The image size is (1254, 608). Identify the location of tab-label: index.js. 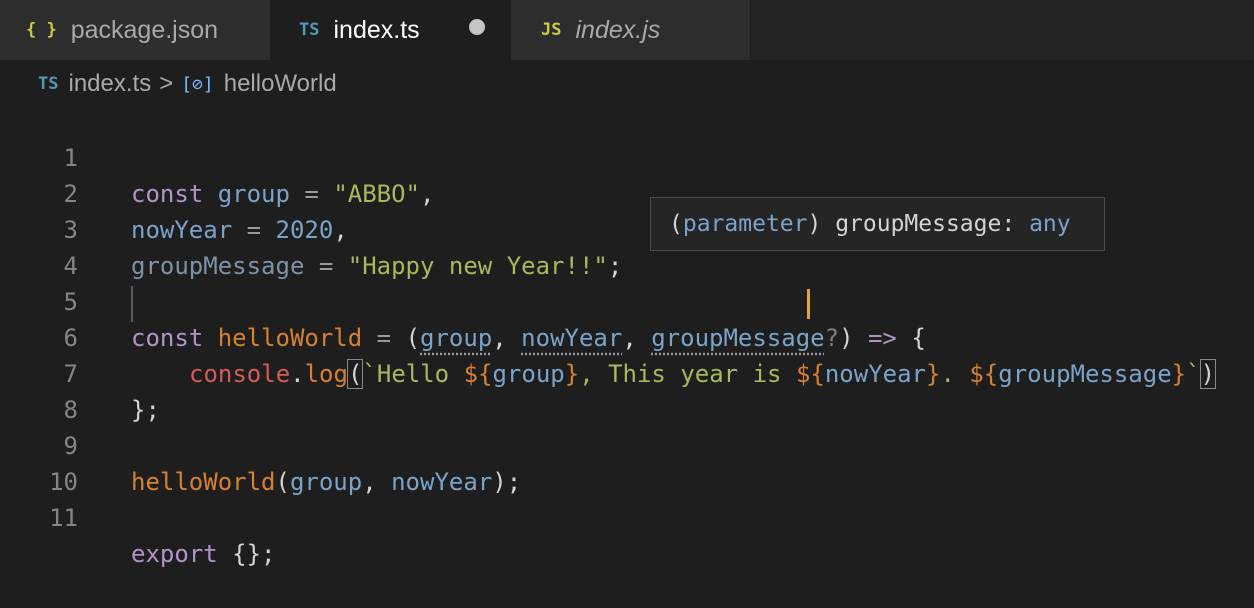
(618, 29).